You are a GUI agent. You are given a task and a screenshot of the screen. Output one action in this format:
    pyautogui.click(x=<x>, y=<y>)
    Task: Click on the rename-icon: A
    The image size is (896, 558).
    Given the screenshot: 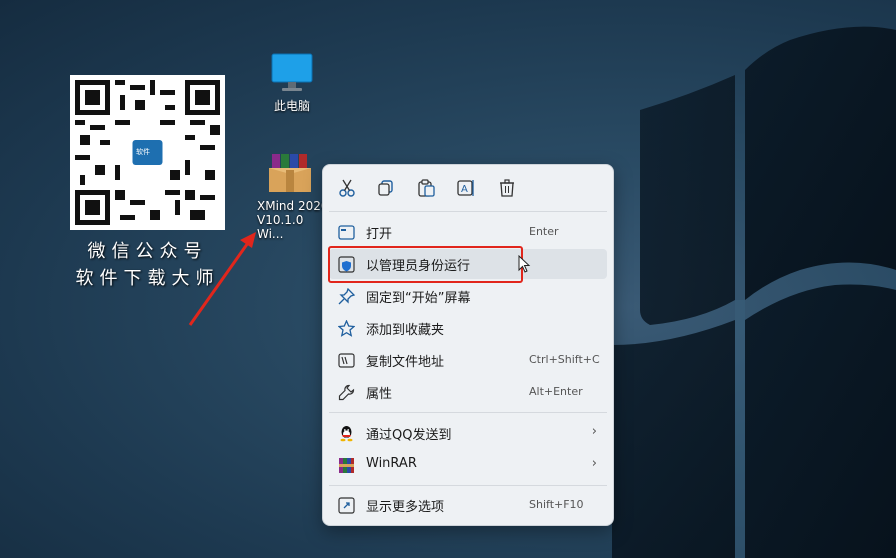 What is the action you would take?
    pyautogui.click(x=466, y=188)
    